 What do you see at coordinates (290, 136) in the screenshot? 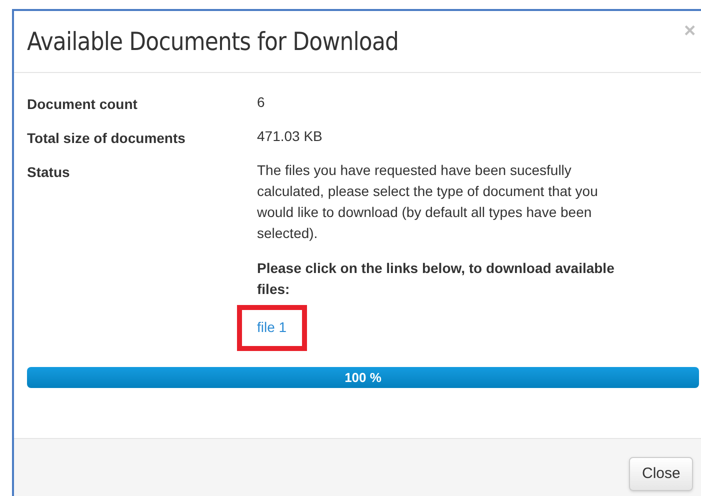
I see `detail-value: 471.03 KB` at bounding box center [290, 136].